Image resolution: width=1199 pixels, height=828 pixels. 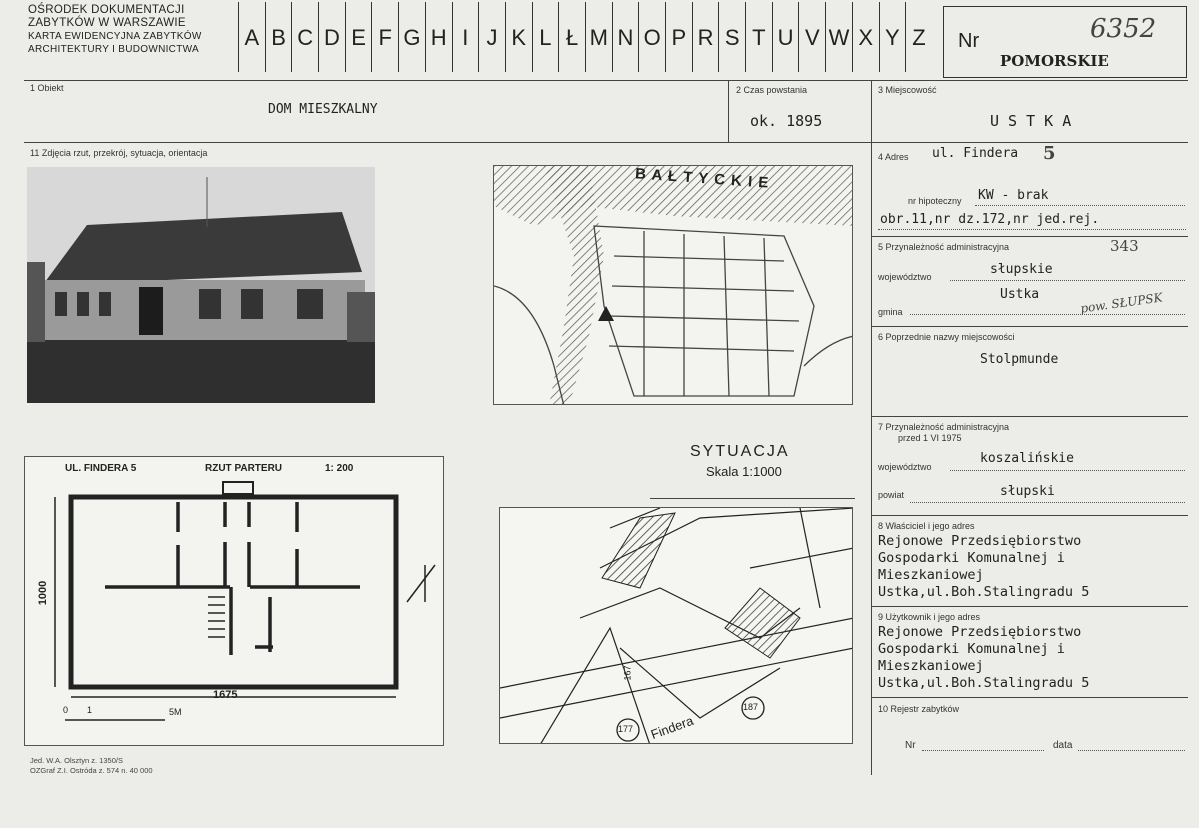 What do you see at coordinates (113, 49) in the screenshot?
I see `institution-line: ARCHITEKTURY I BUDOWNICTWA` at bounding box center [113, 49].